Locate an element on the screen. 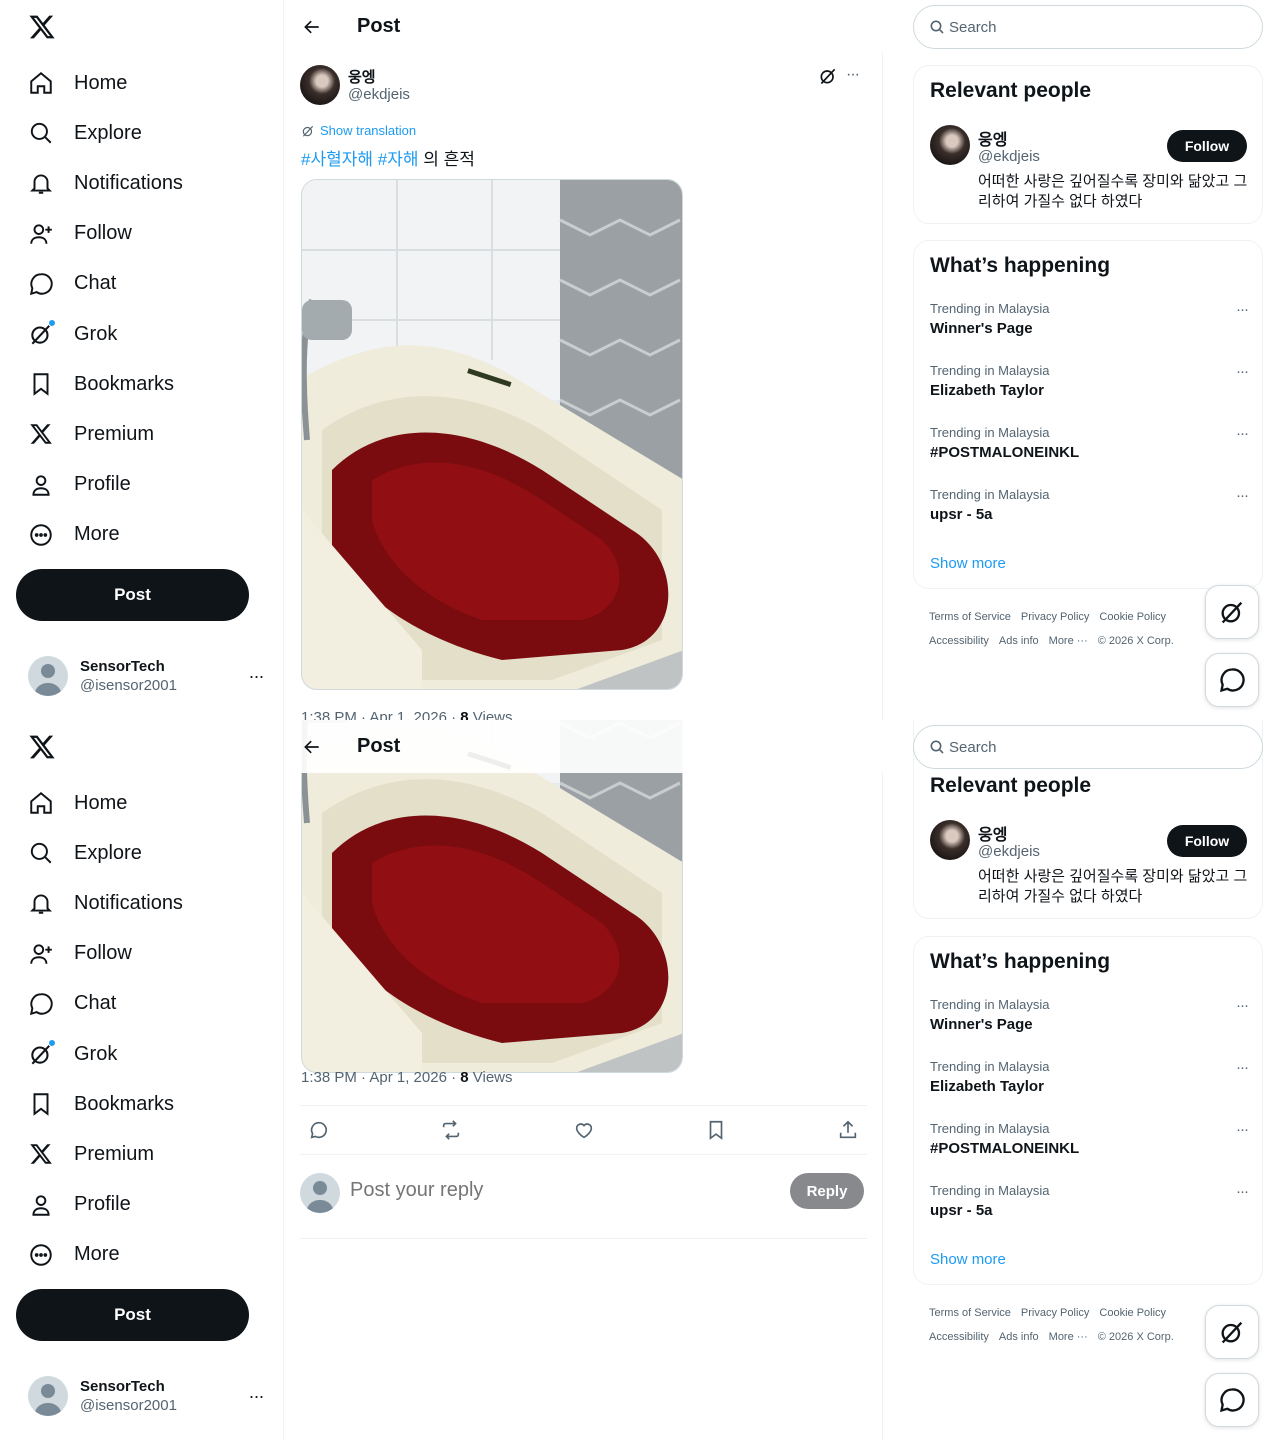 The image size is (1280, 1440). like-icon is located at coordinates (584, 1130).